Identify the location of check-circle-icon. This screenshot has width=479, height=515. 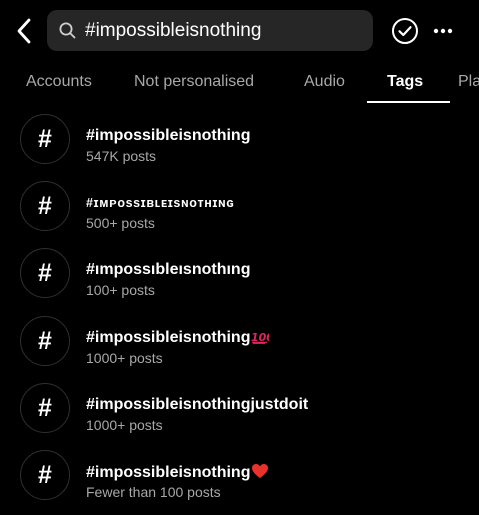
(405, 31).